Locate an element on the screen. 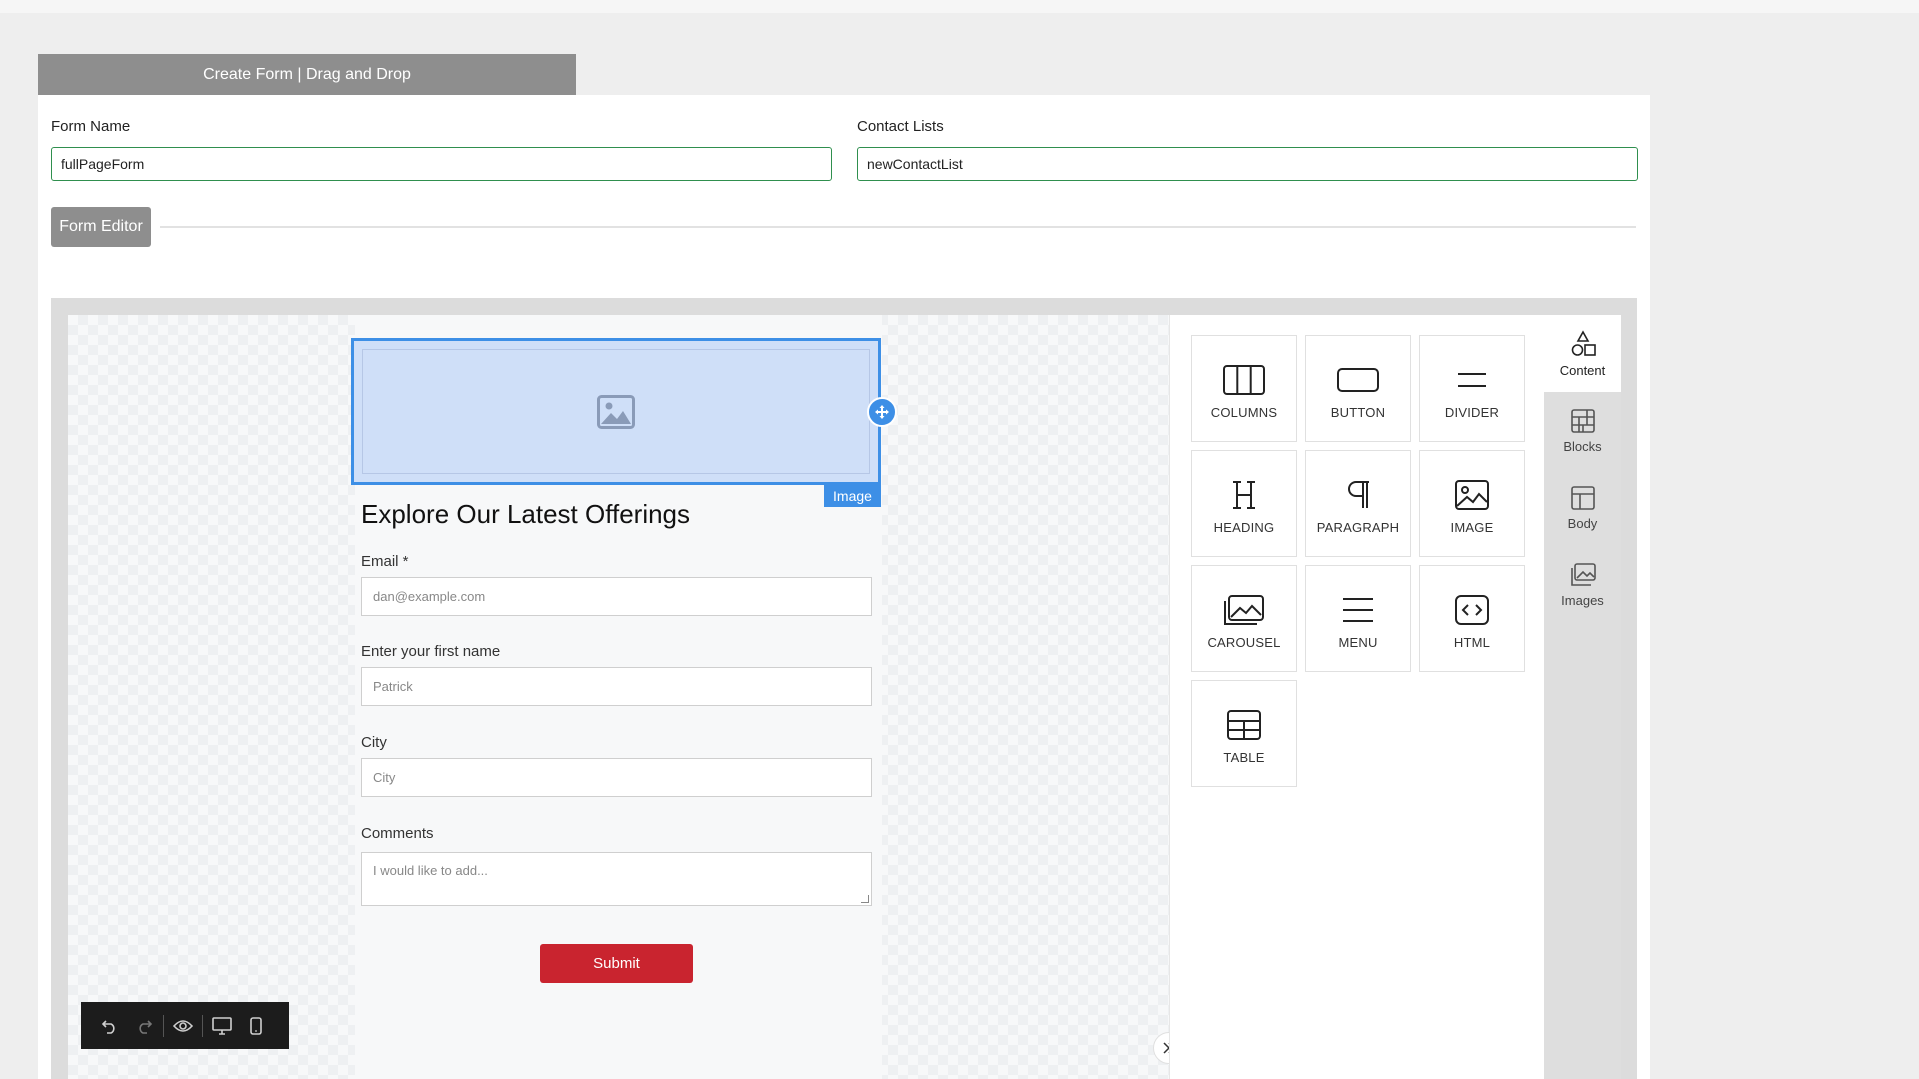 This screenshot has height=1079, width=1919. block-heading: HEADING is located at coordinates (1244, 503).